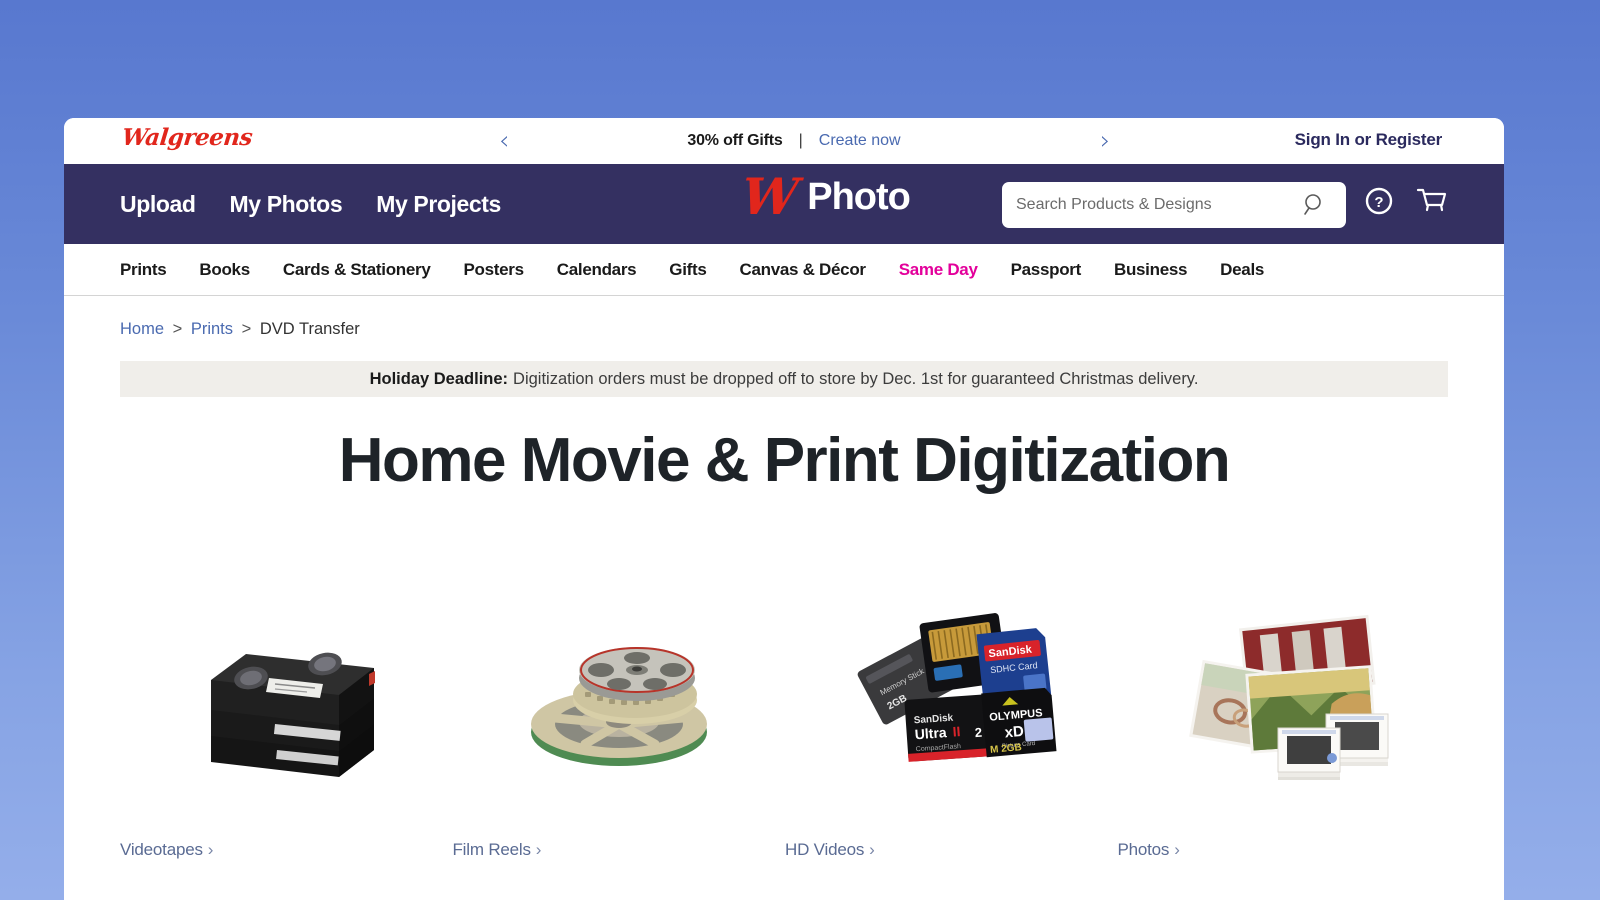 This screenshot has width=1600, height=900. I want to click on search-icon, so click(1315, 205).